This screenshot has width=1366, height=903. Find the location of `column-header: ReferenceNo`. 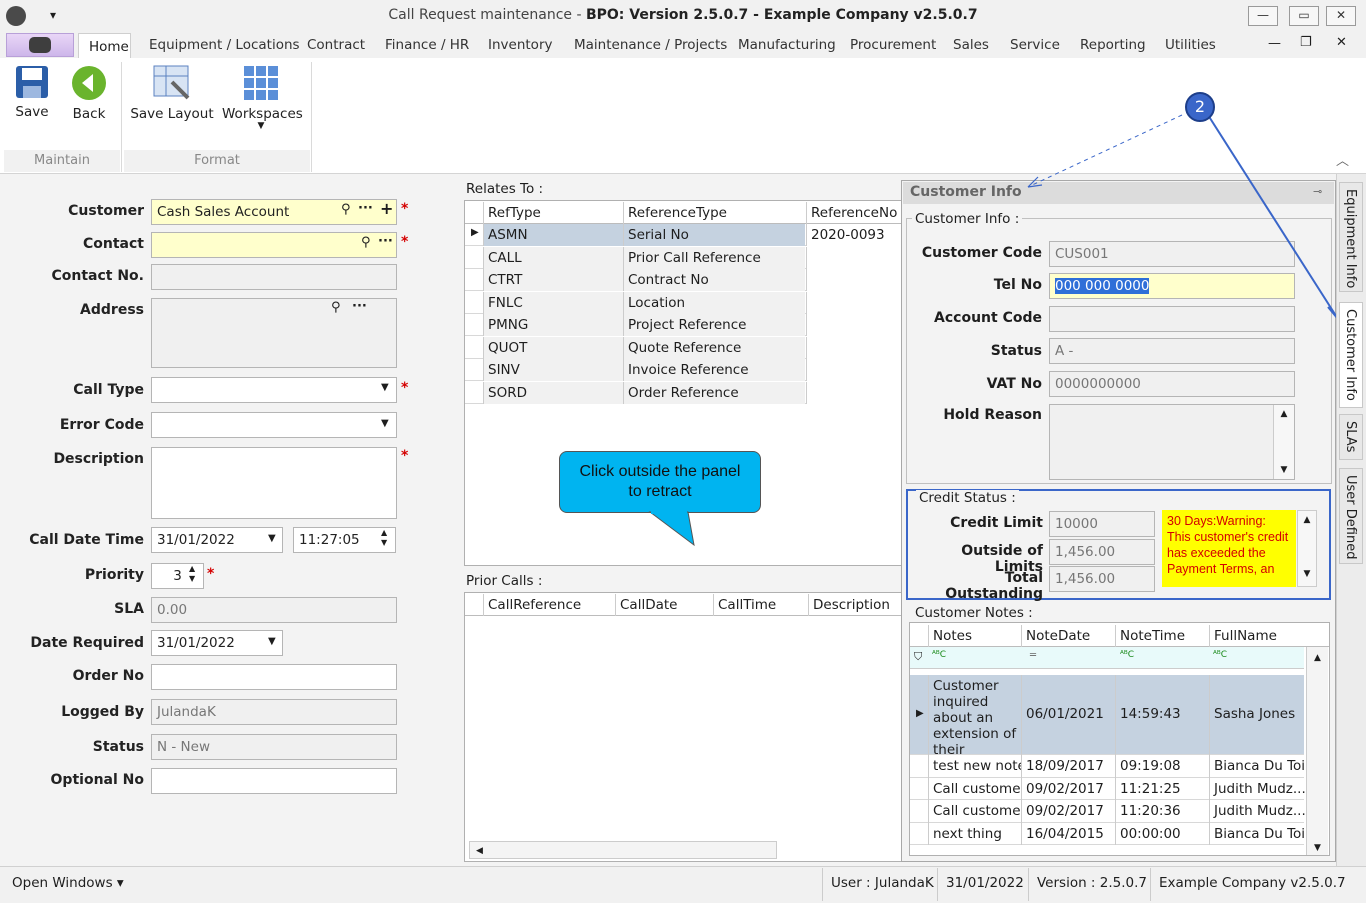

column-header: ReferenceNo is located at coordinates (854, 213).